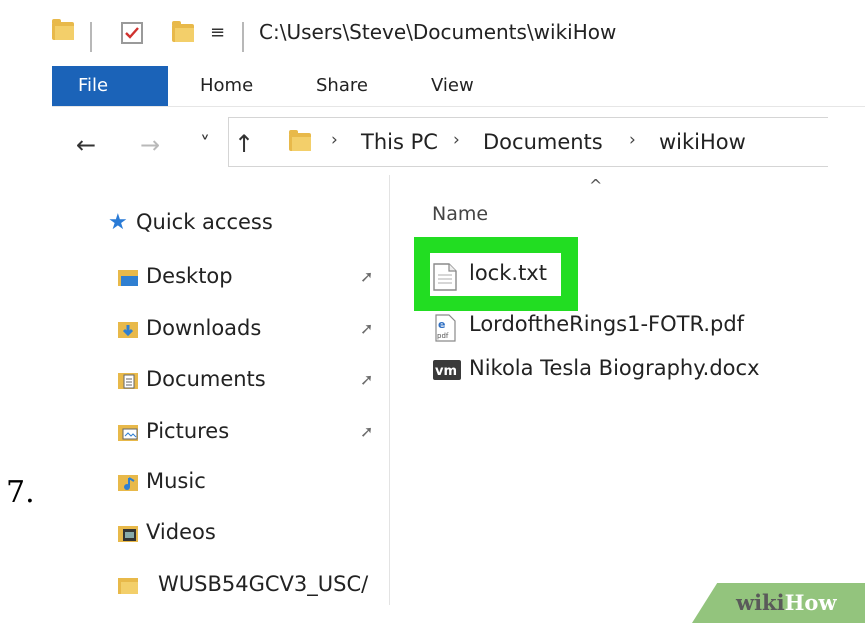 This screenshot has width=865, height=623. I want to click on sort-ascending-caret-icon: ^, so click(595, 185).